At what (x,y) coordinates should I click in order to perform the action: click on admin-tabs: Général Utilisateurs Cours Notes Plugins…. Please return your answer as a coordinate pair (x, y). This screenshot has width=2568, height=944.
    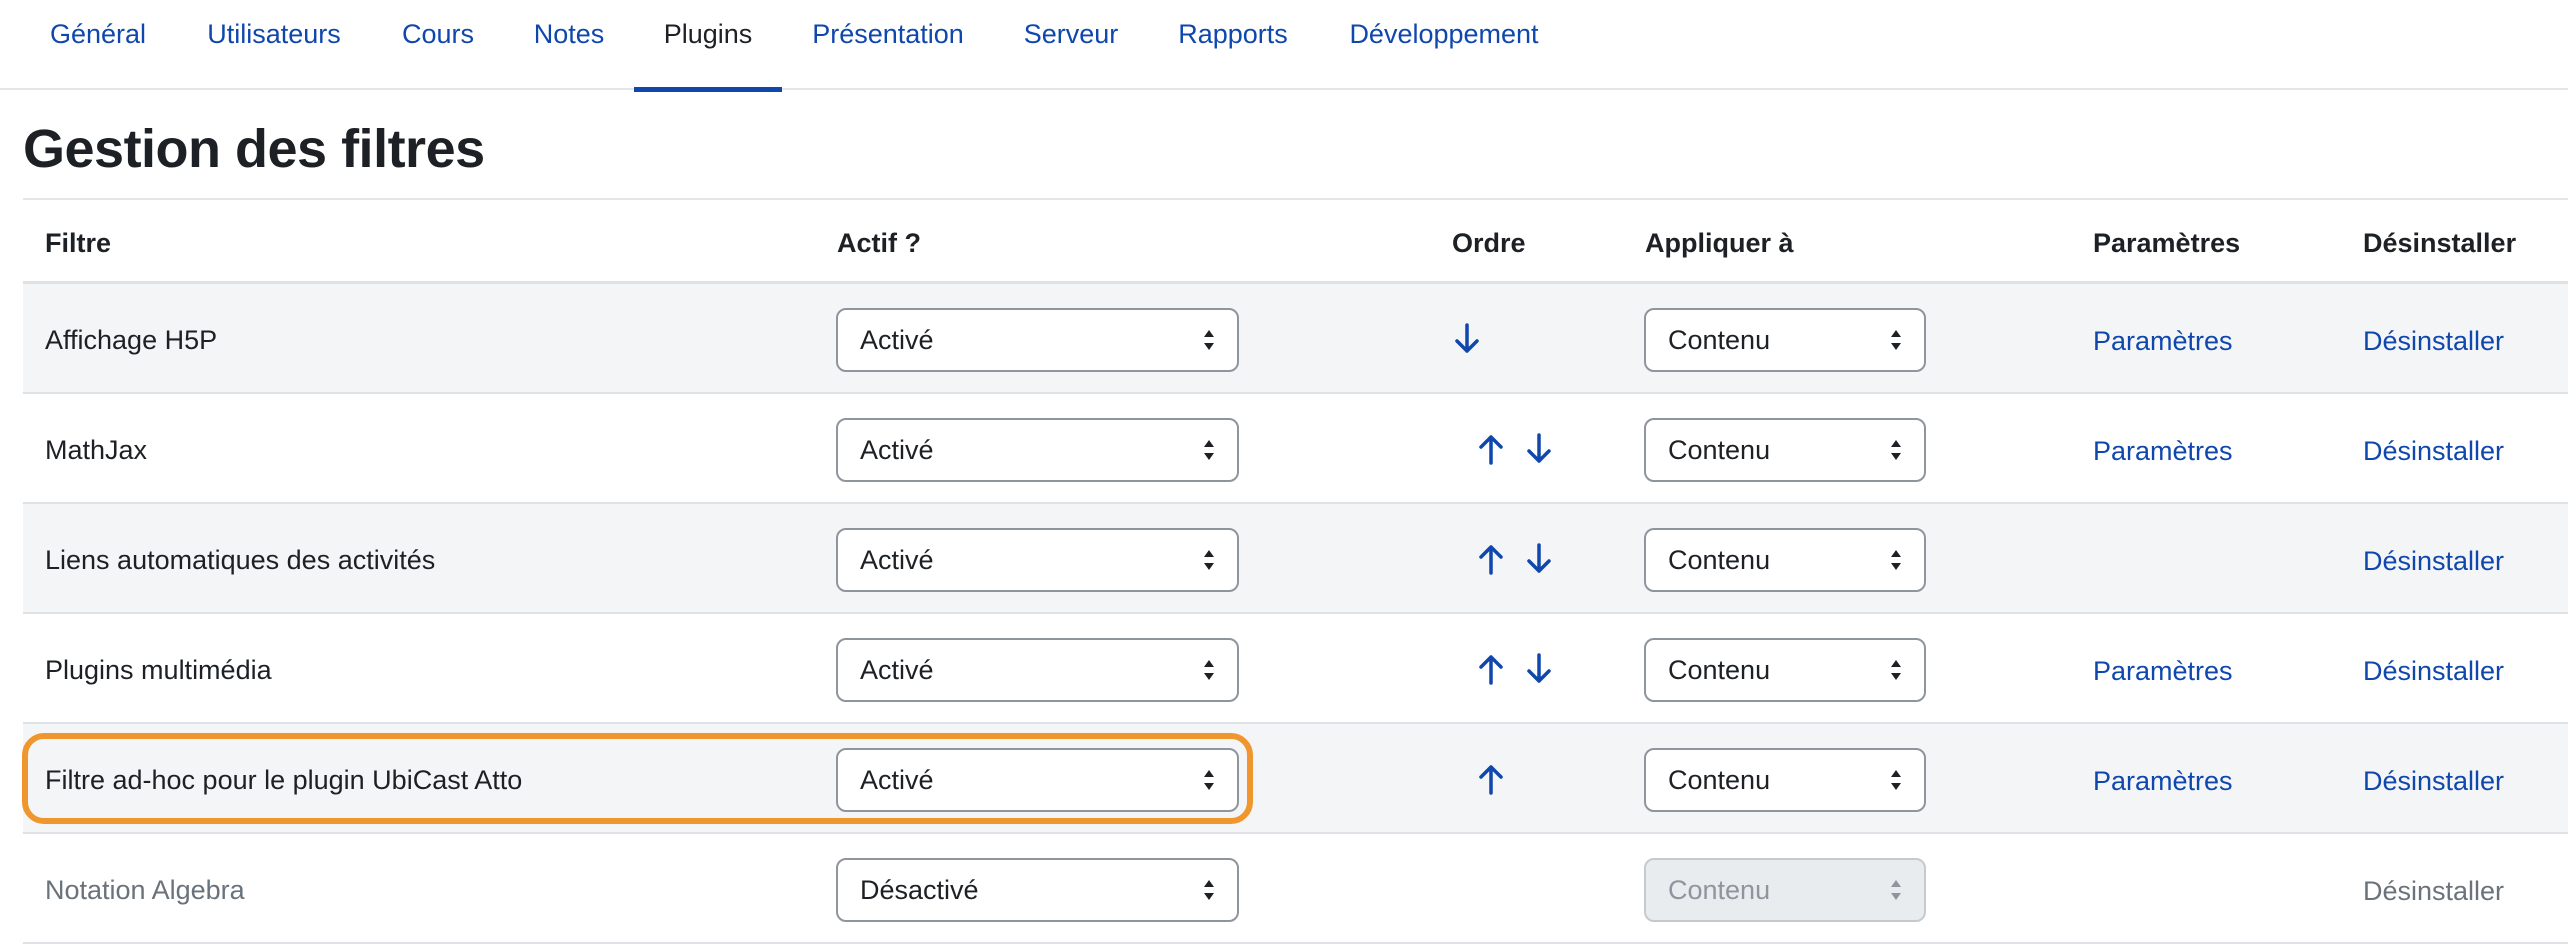
    Looking at the image, I should click on (1284, 46).